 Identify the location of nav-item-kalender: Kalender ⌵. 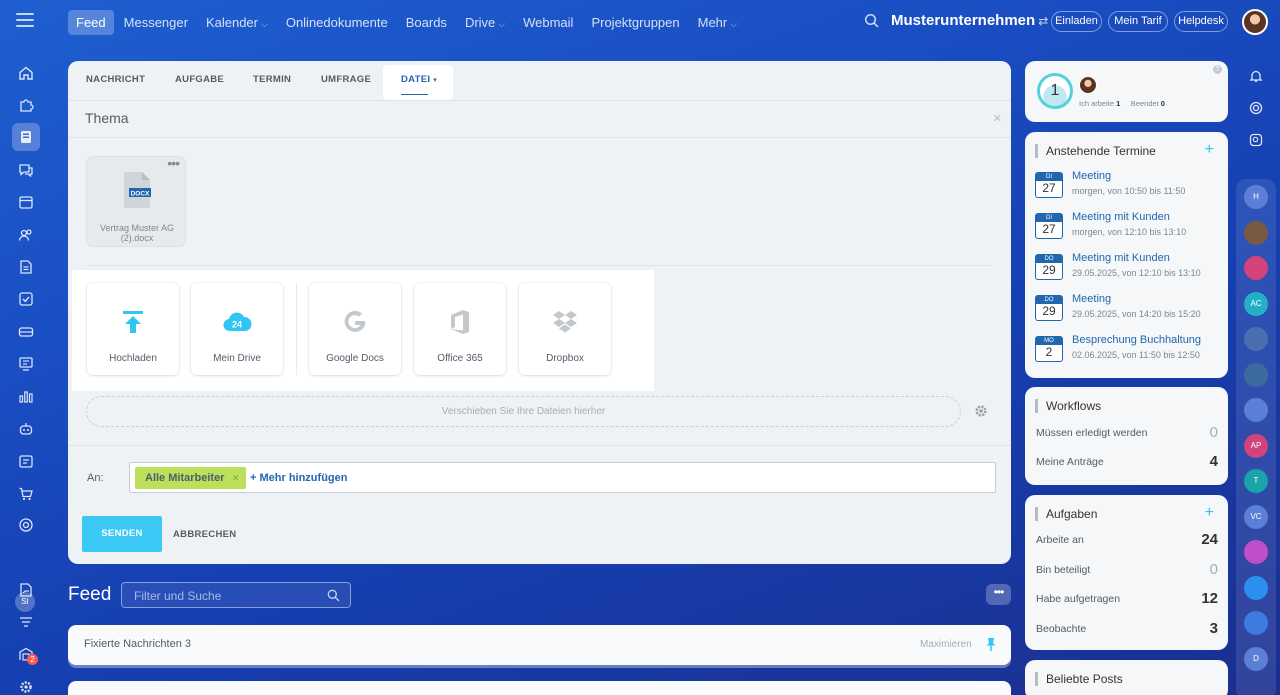
(237, 22).